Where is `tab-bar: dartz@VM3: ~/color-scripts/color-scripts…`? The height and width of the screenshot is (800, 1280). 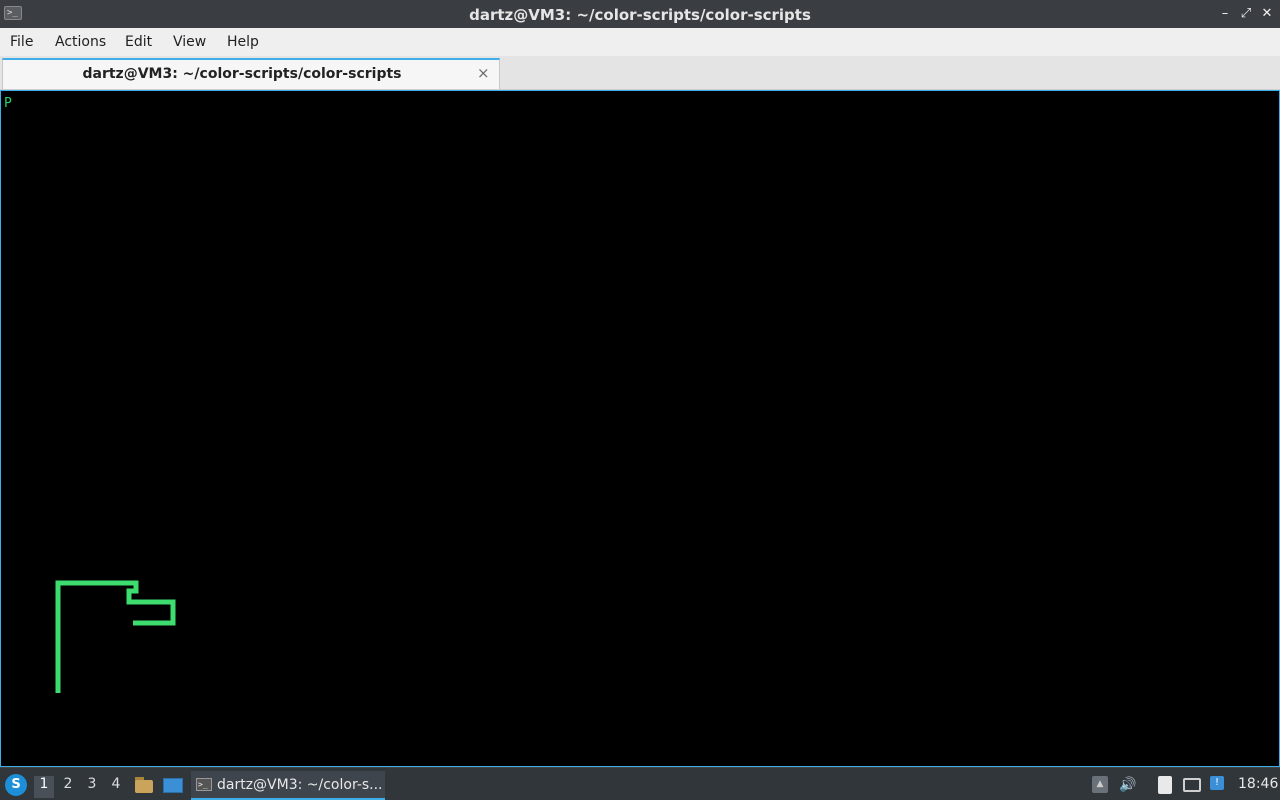
tab-bar: dartz@VM3: ~/color-scripts/color-scripts… is located at coordinates (640, 73).